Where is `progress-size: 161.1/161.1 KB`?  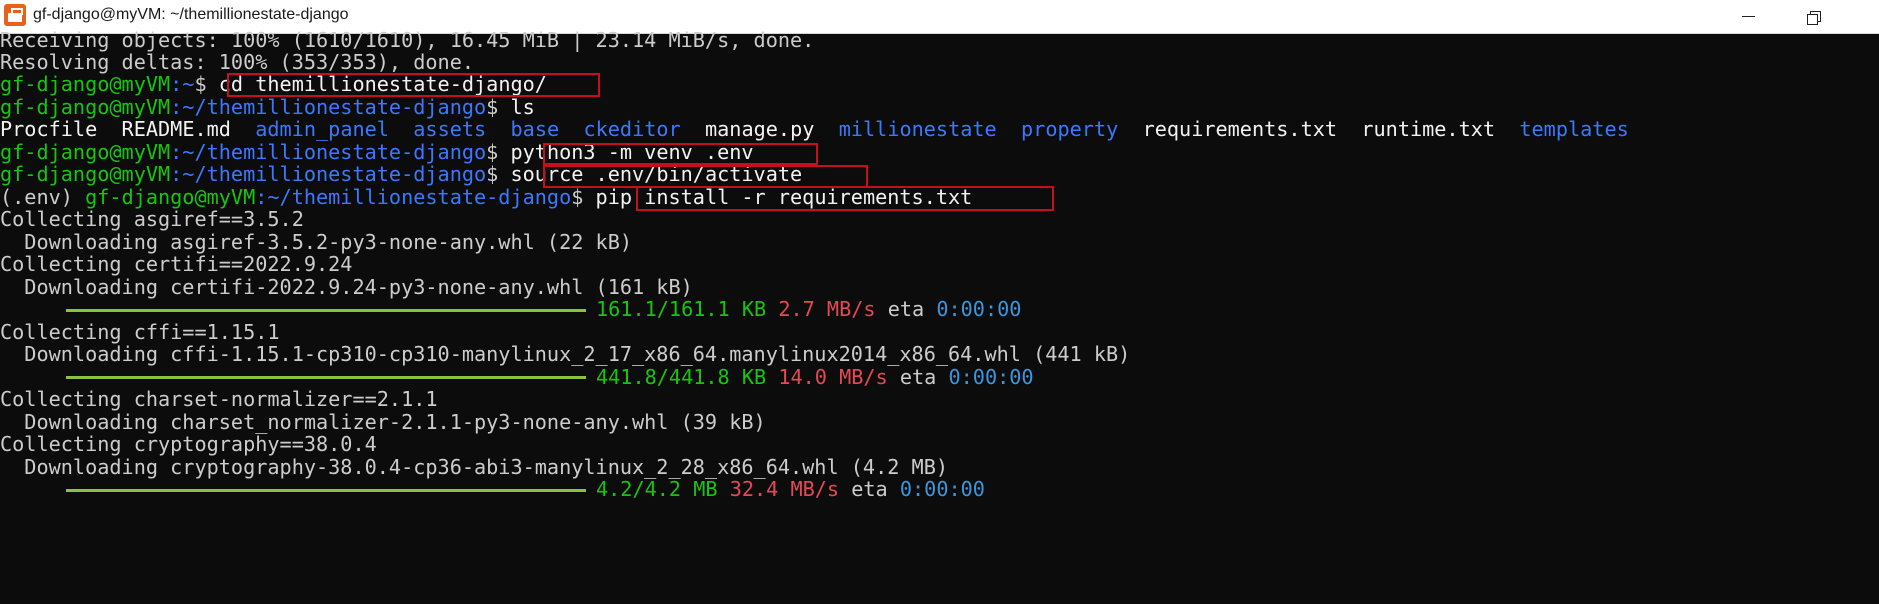 progress-size: 161.1/161.1 KB is located at coordinates (681, 309).